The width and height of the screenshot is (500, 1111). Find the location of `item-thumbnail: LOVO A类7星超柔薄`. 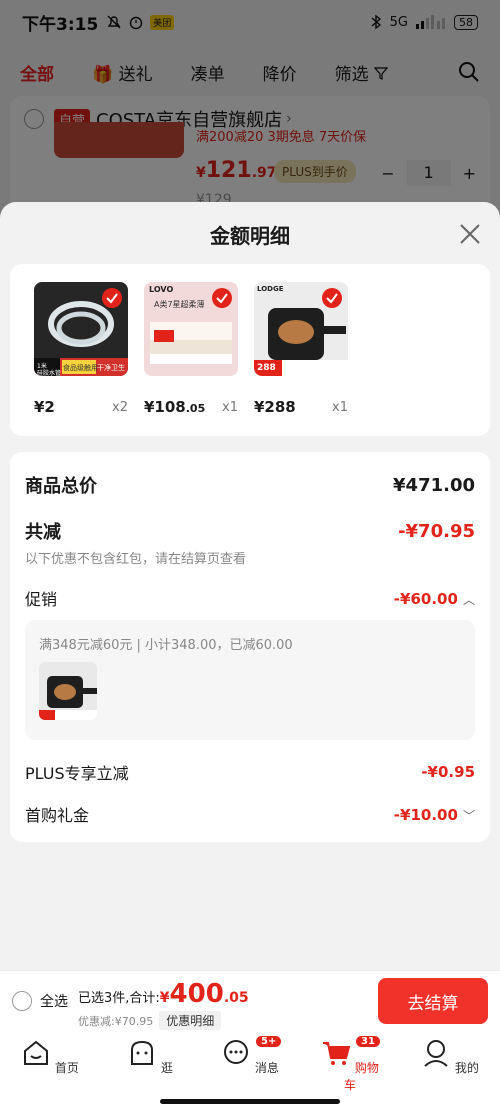

item-thumbnail: LOVO A类7星超柔薄 is located at coordinates (191, 329).